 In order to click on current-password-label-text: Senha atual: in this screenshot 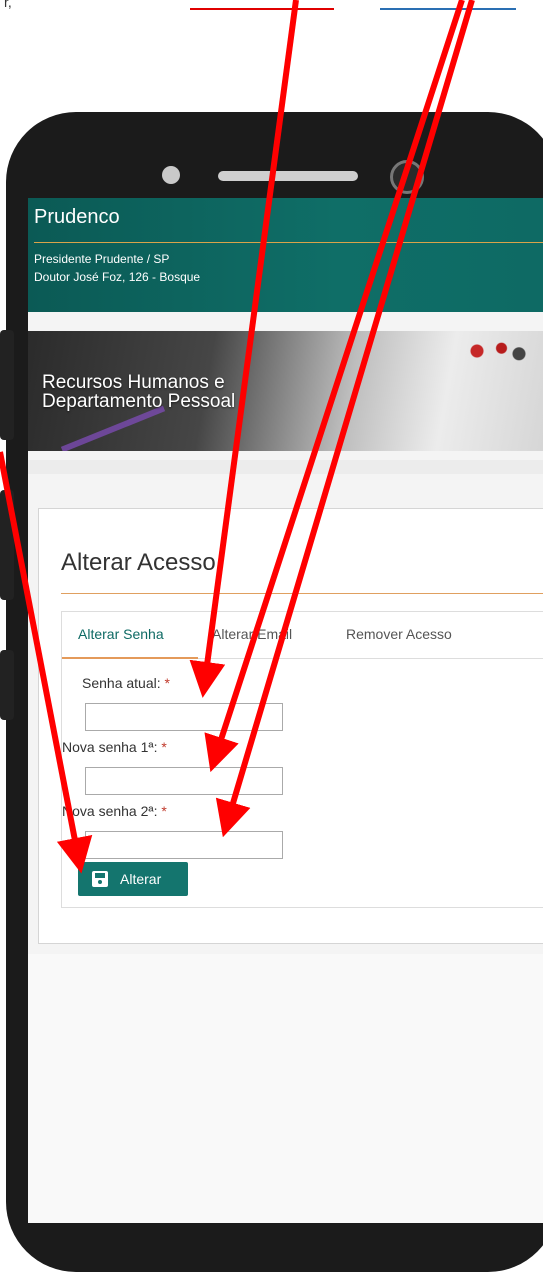, I will do `click(121, 683)`.